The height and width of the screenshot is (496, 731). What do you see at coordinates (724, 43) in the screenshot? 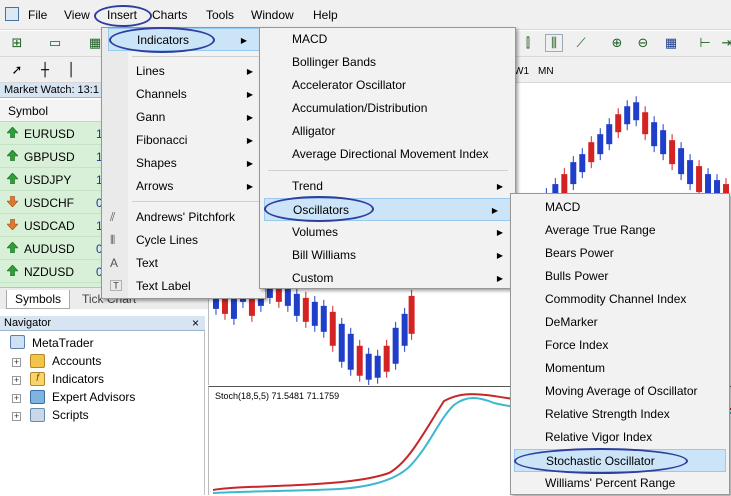
I see `autoscroll-icon: ⇥` at bounding box center [724, 43].